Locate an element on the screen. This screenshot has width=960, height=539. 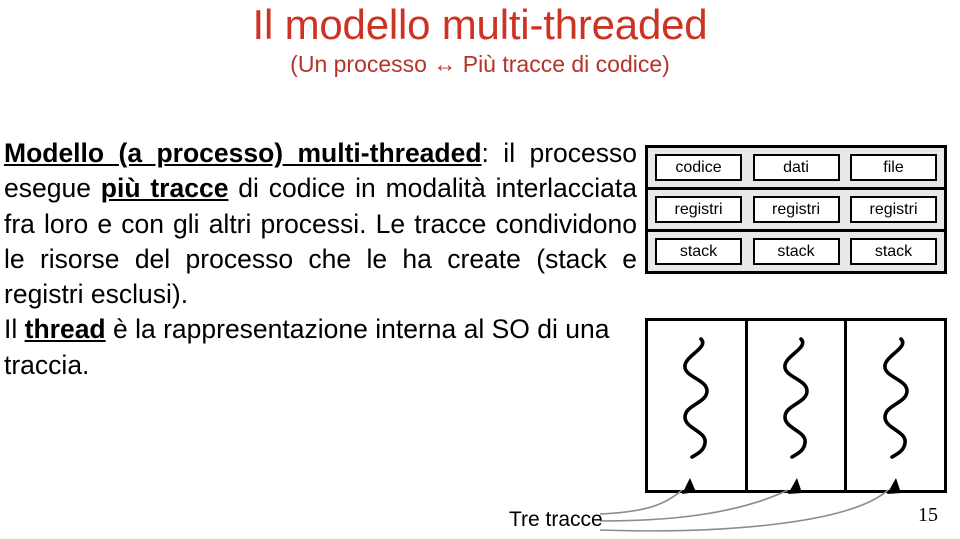
resource-box-stack-2: stack is located at coordinates (796, 251).